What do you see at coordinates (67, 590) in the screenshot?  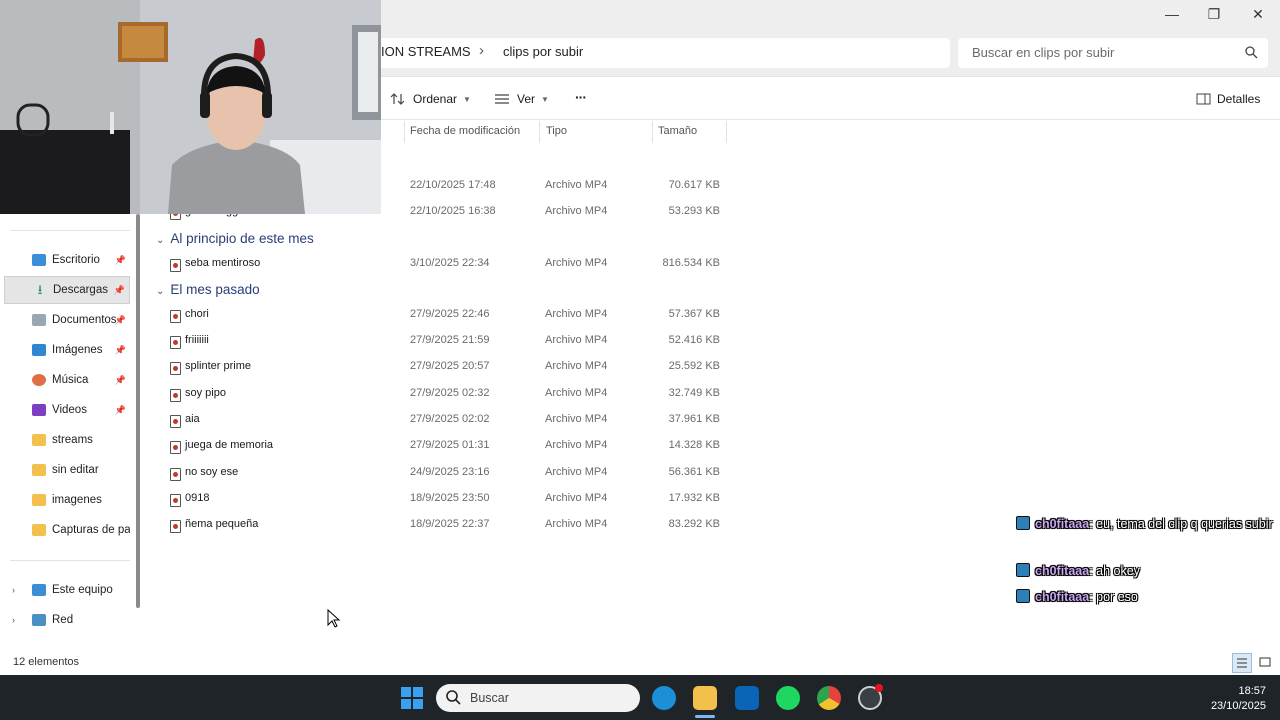 I see `sidebar-item-este-equipo: › Este equipo` at bounding box center [67, 590].